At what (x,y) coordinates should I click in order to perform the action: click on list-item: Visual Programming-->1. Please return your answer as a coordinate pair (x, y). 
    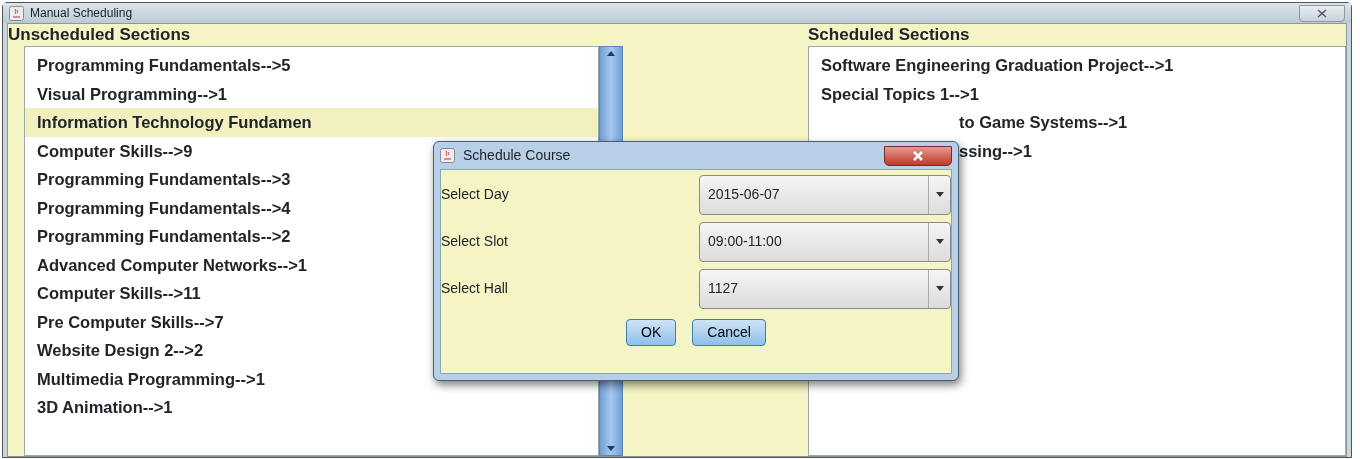
    Looking at the image, I should click on (311, 93).